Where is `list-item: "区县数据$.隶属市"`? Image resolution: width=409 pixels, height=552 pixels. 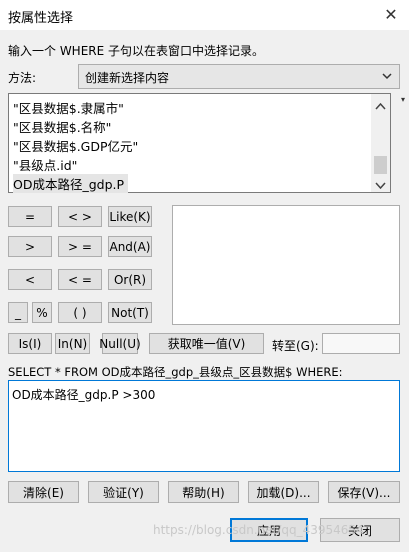
list-item: "区县数据$.隶属市" is located at coordinates (68, 107).